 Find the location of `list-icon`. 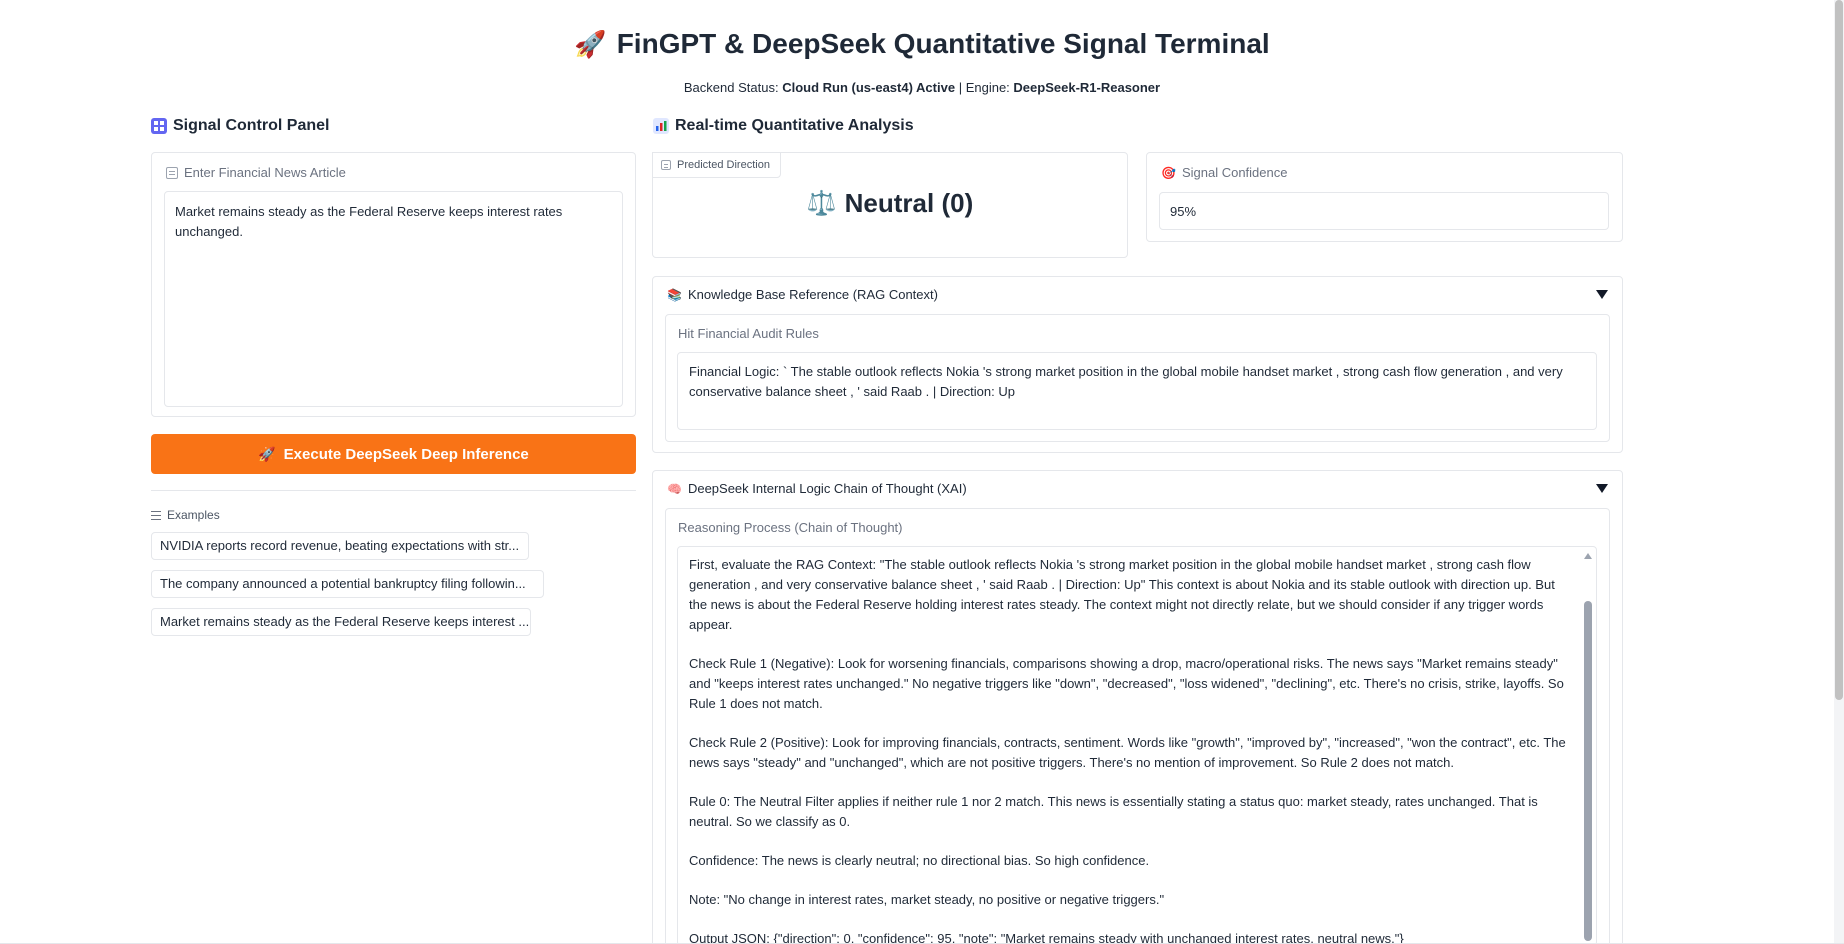

list-icon is located at coordinates (156, 515).